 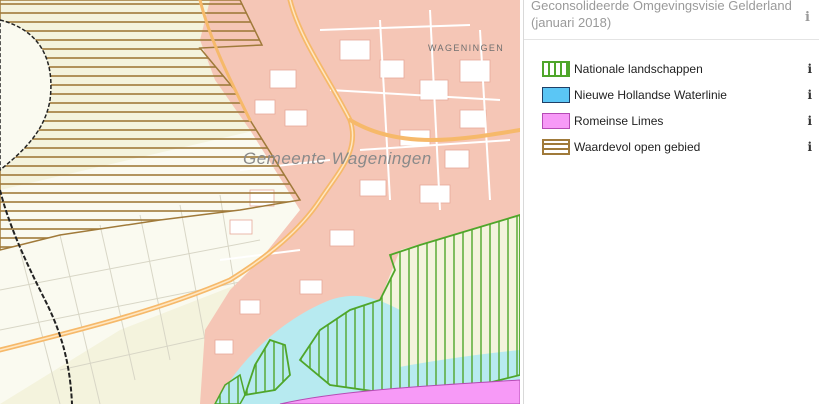 What do you see at coordinates (556, 147) in the screenshot?
I see `horizontal-hatch-swatch-icon` at bounding box center [556, 147].